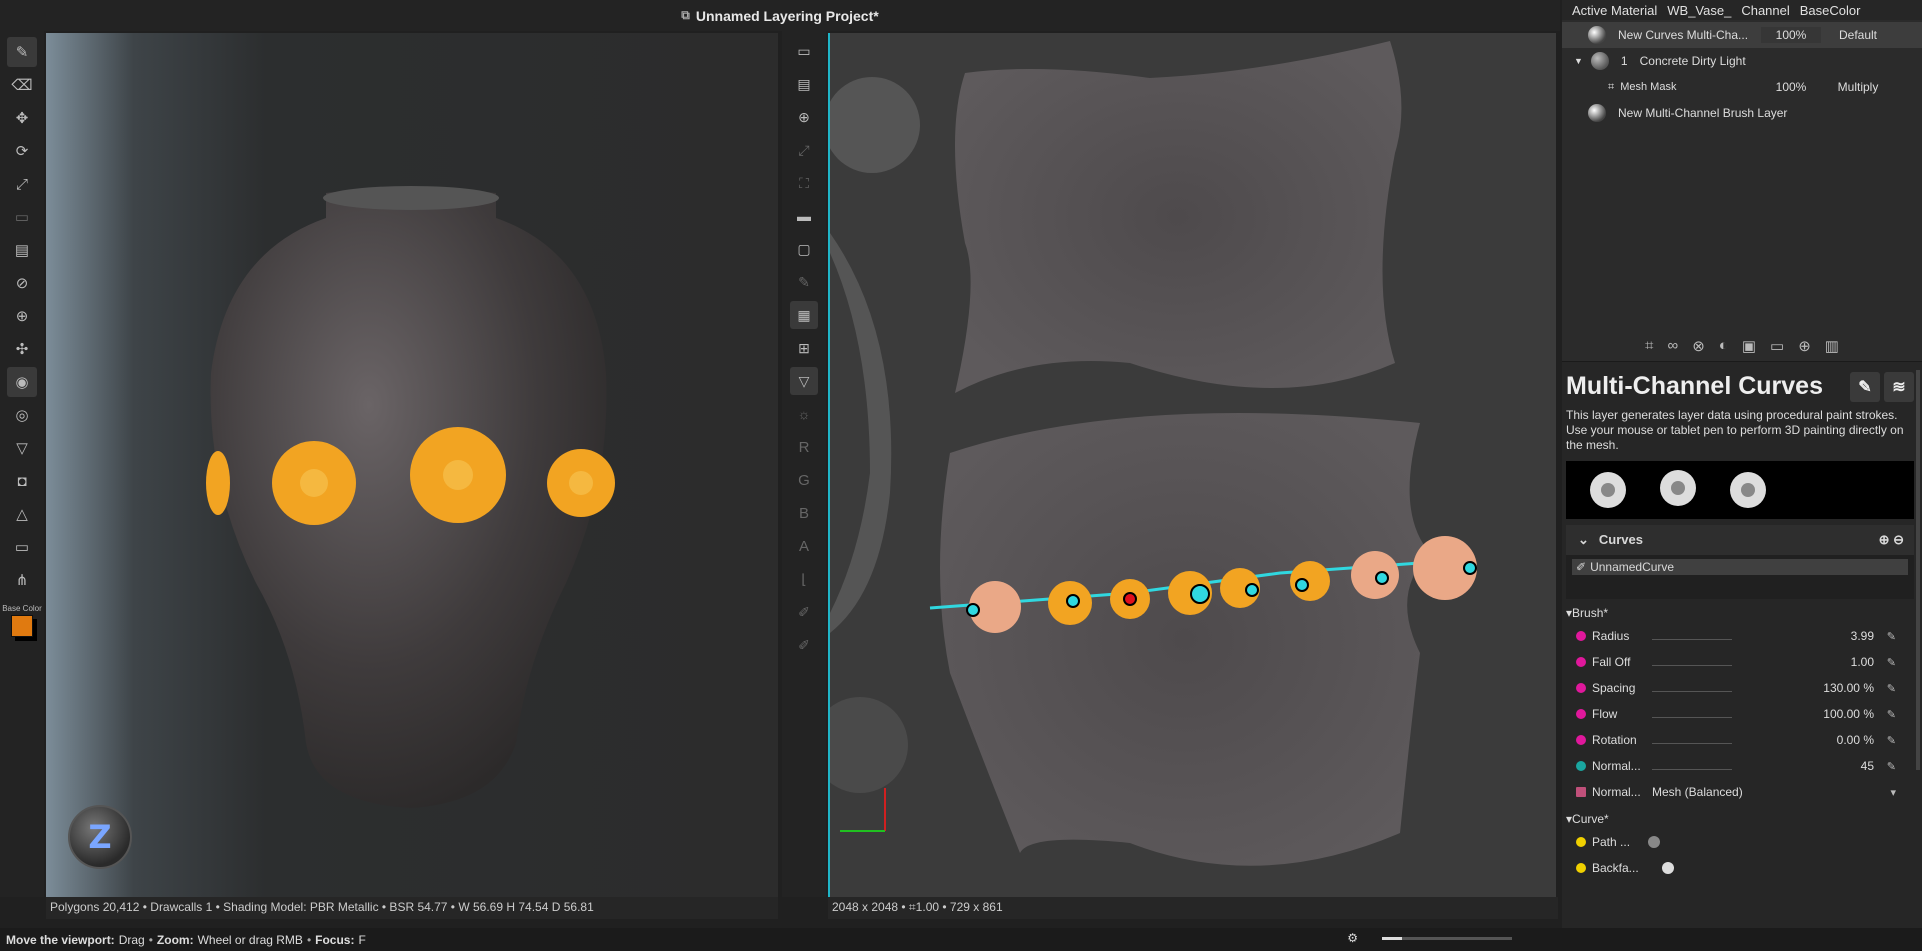  I want to click on prop-falloff: Fall Off 1.00 ✎, so click(1740, 662).